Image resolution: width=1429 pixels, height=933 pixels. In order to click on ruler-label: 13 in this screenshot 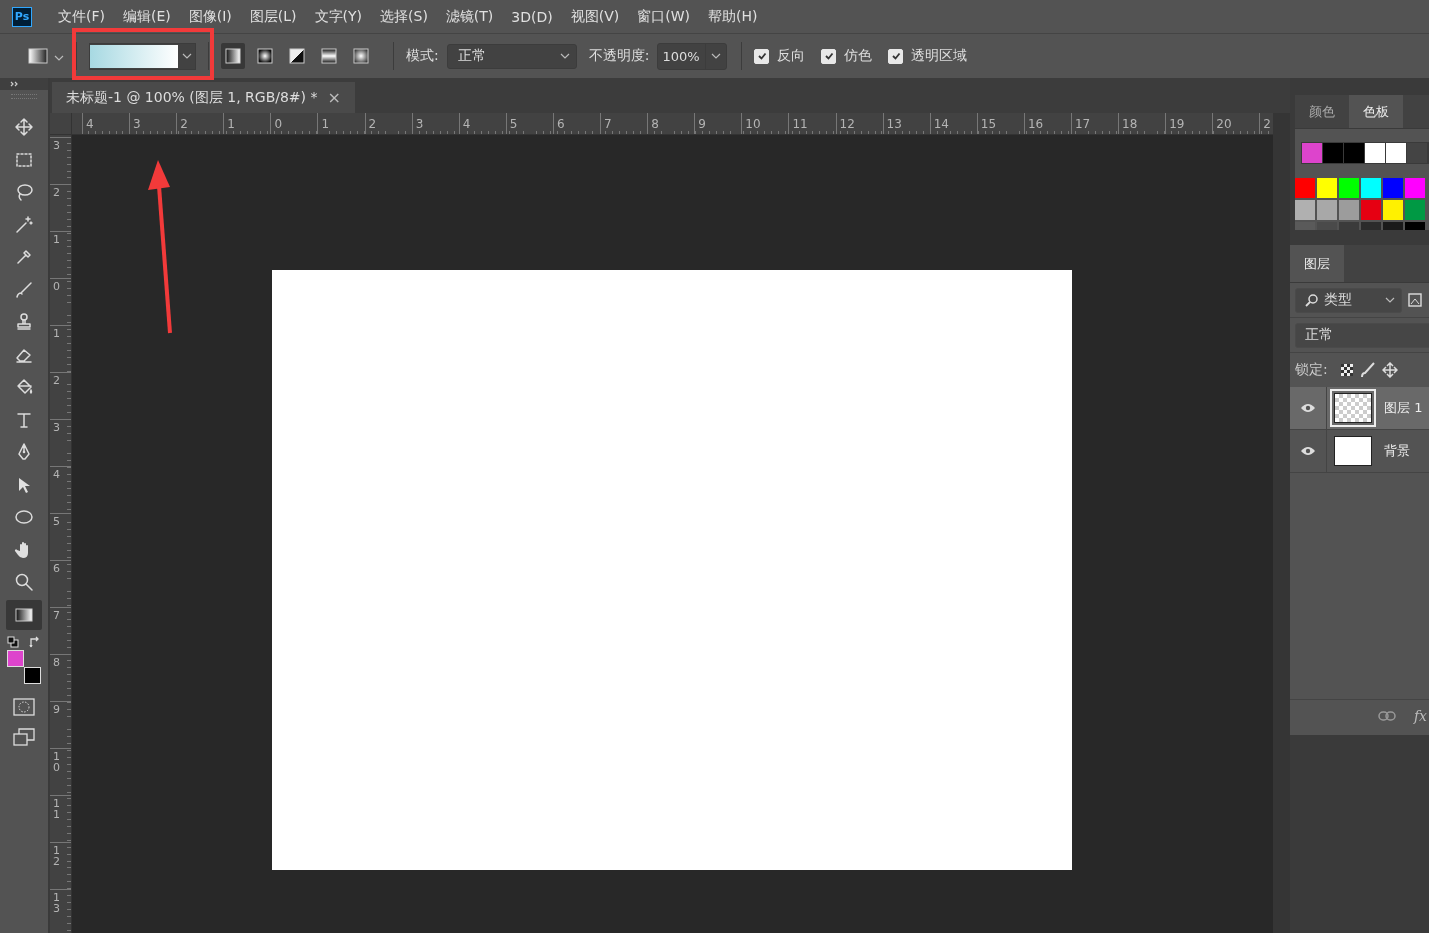, I will do `click(906, 123)`.